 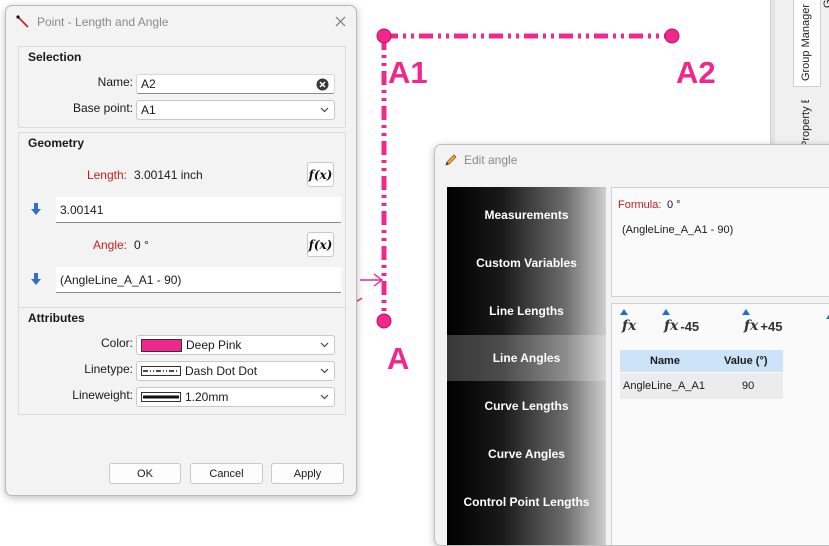 I want to click on variable-value: 90, so click(x=748, y=386).